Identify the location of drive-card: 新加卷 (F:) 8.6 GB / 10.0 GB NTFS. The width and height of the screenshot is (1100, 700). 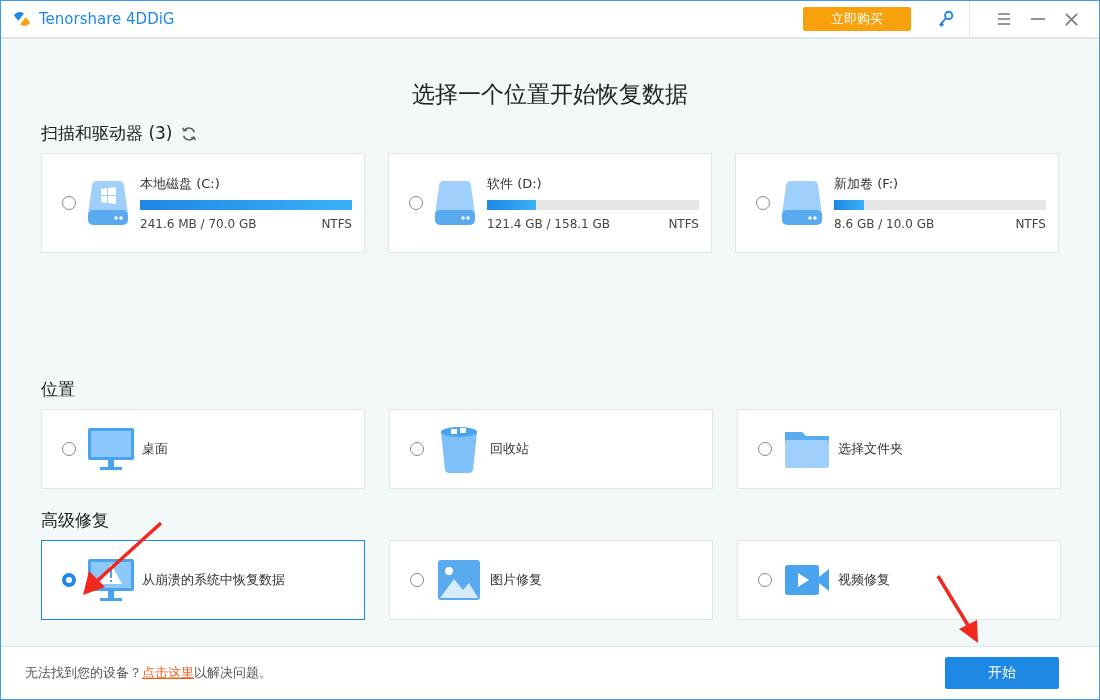
(897, 203).